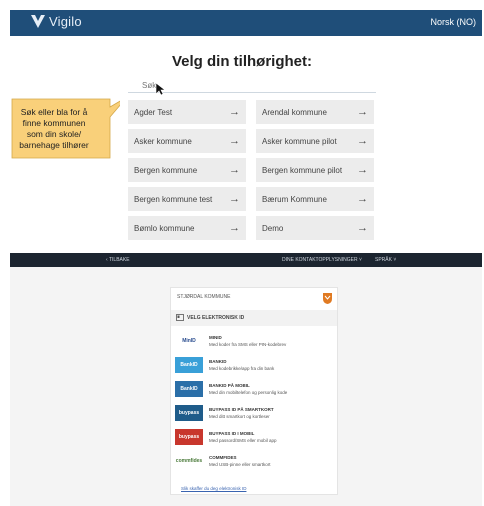 This screenshot has height=506, width=484. I want to click on municipality-name: Arendal kommune, so click(294, 112).